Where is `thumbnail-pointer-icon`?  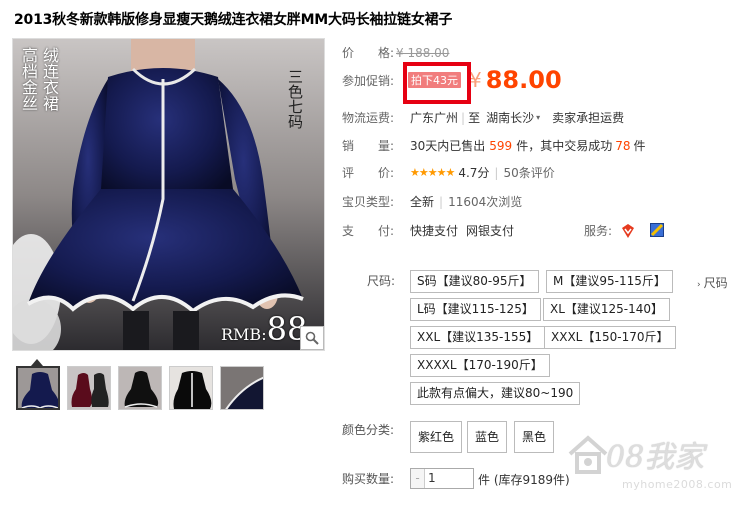
thumbnail-pointer-icon is located at coordinates (37, 362).